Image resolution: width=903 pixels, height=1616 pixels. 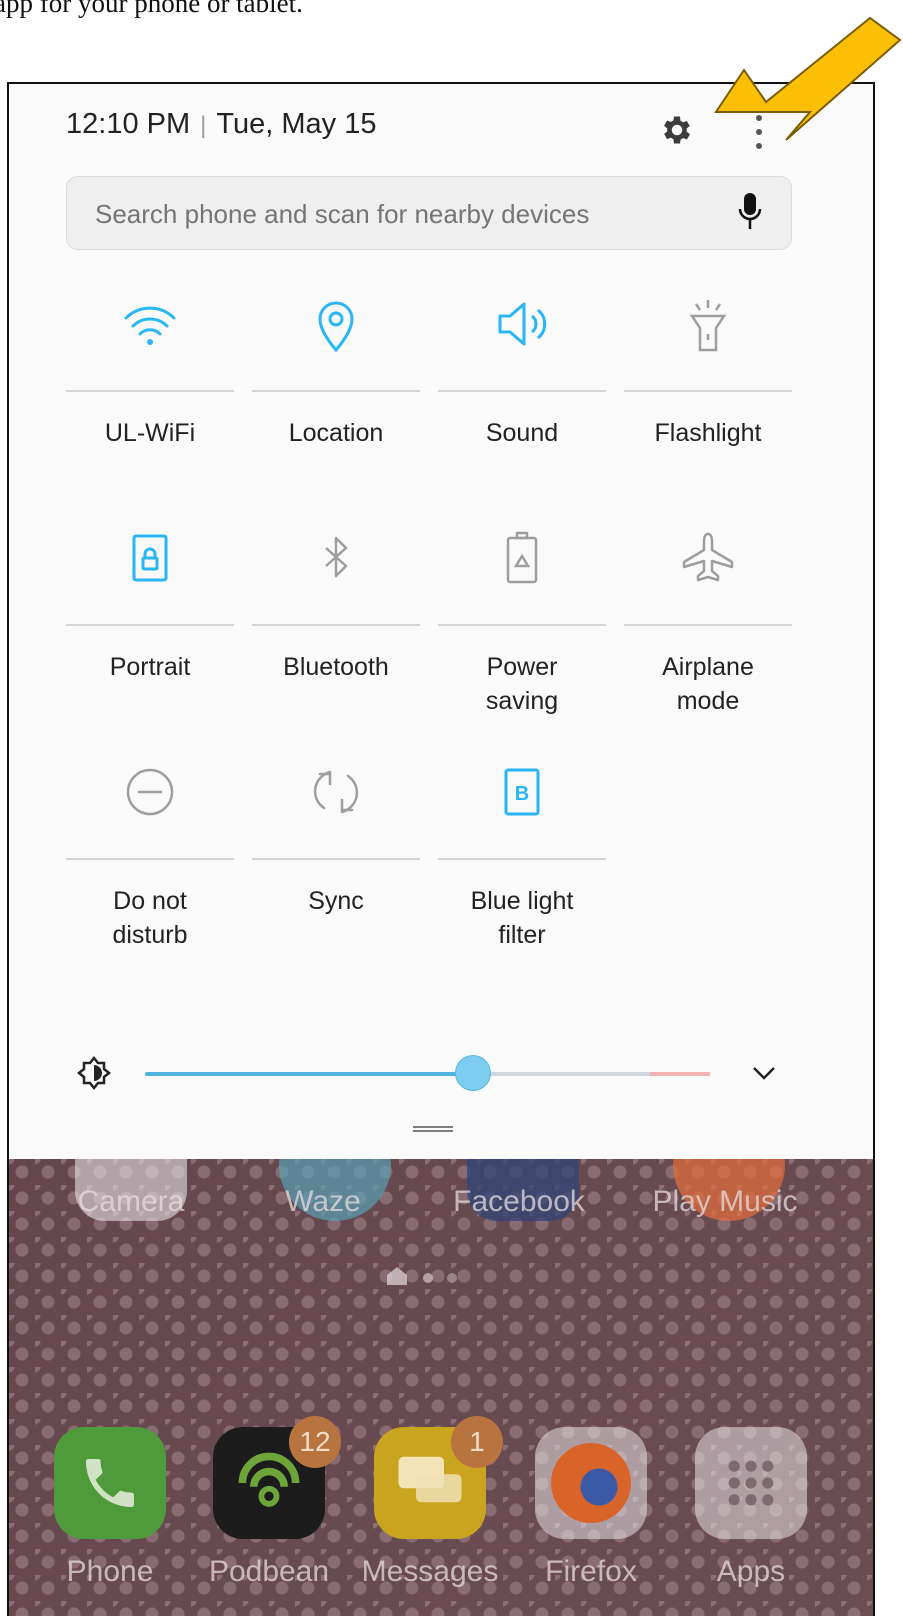 I want to click on brightness-icon, so click(x=94, y=1073).